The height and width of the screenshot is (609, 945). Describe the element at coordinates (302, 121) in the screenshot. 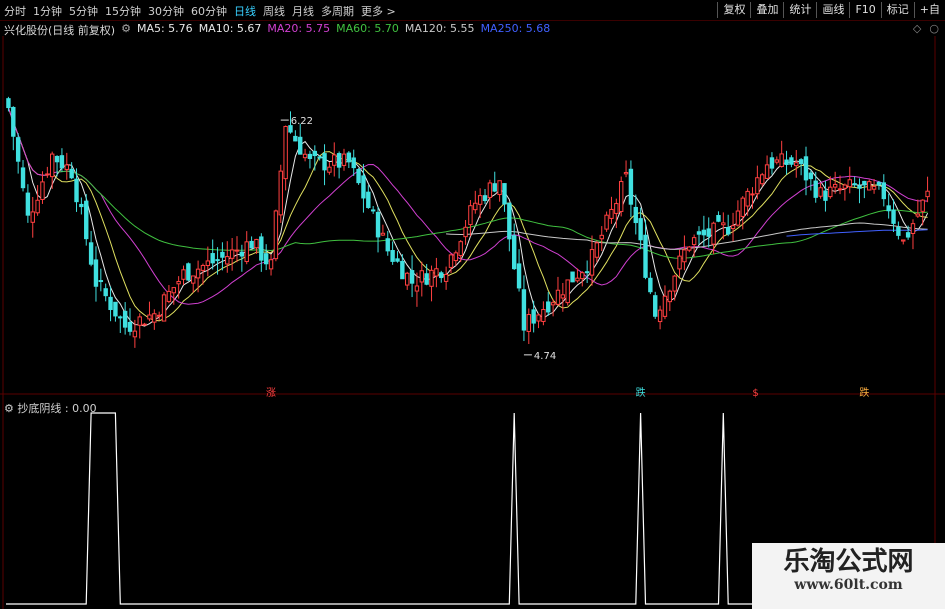

I see `annotation-label: 6.22` at that location.